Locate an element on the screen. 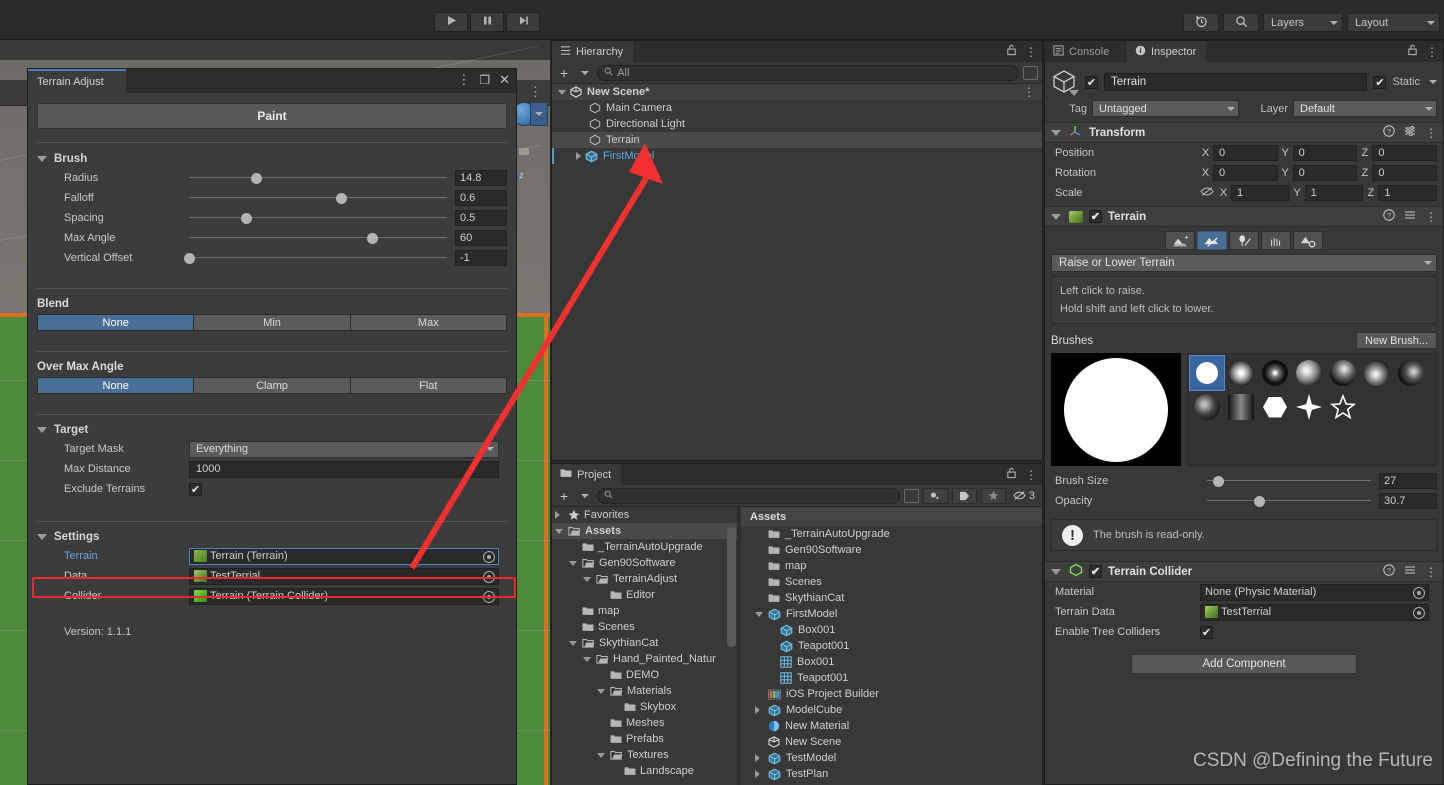 The height and width of the screenshot is (785, 1444). project-search-input is located at coordinates (748, 495).